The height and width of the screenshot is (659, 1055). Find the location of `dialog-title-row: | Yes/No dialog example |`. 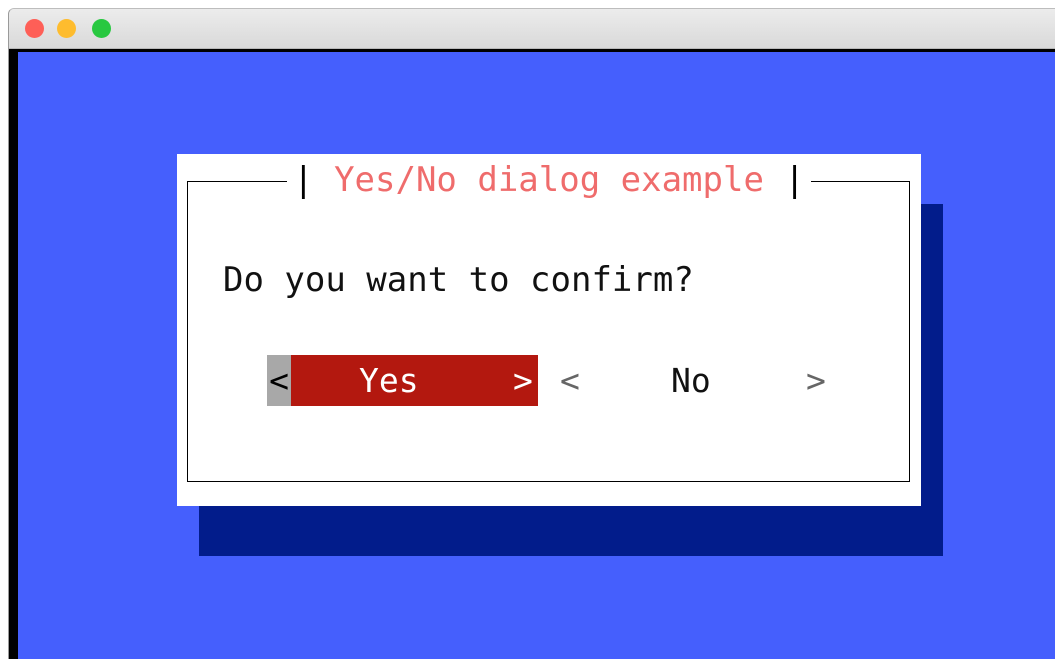

dialog-title-row: | Yes/No dialog example | is located at coordinates (549, 180).